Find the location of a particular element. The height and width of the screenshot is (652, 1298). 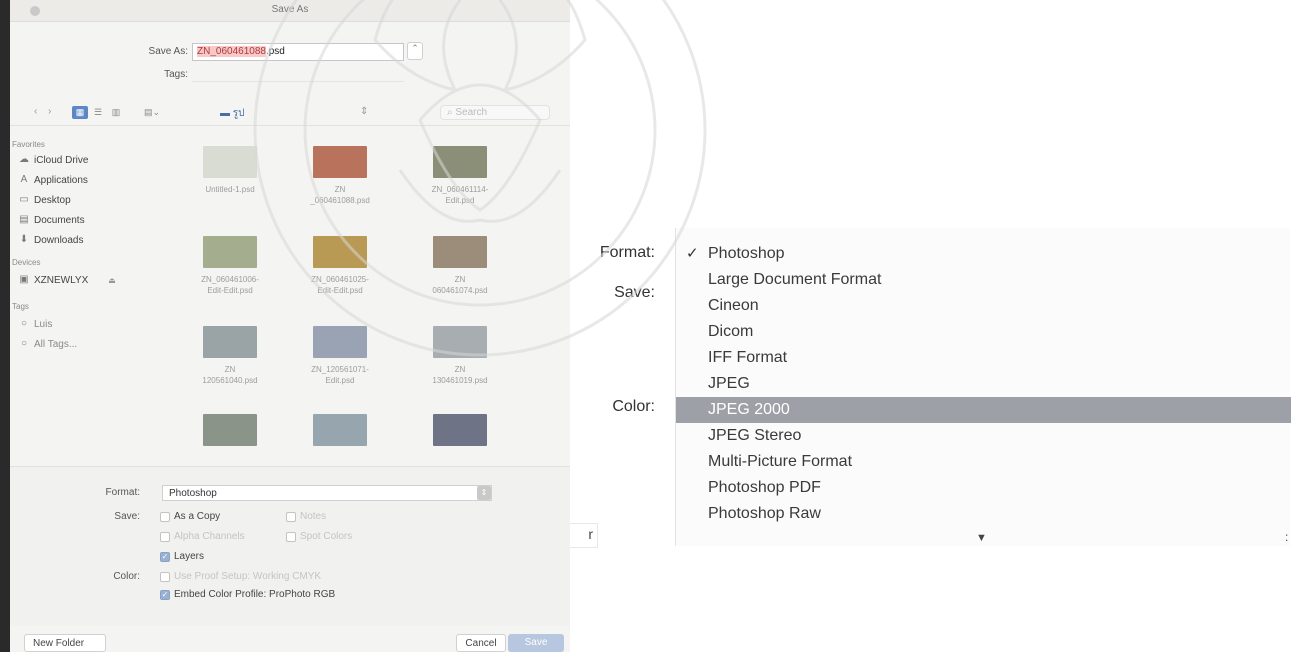

browser-toolbar: ‹ › ▦ ☰ ▥ ▤⌄ ▬ รูป ⇕ ⌕ Search is located at coordinates (290, 113).